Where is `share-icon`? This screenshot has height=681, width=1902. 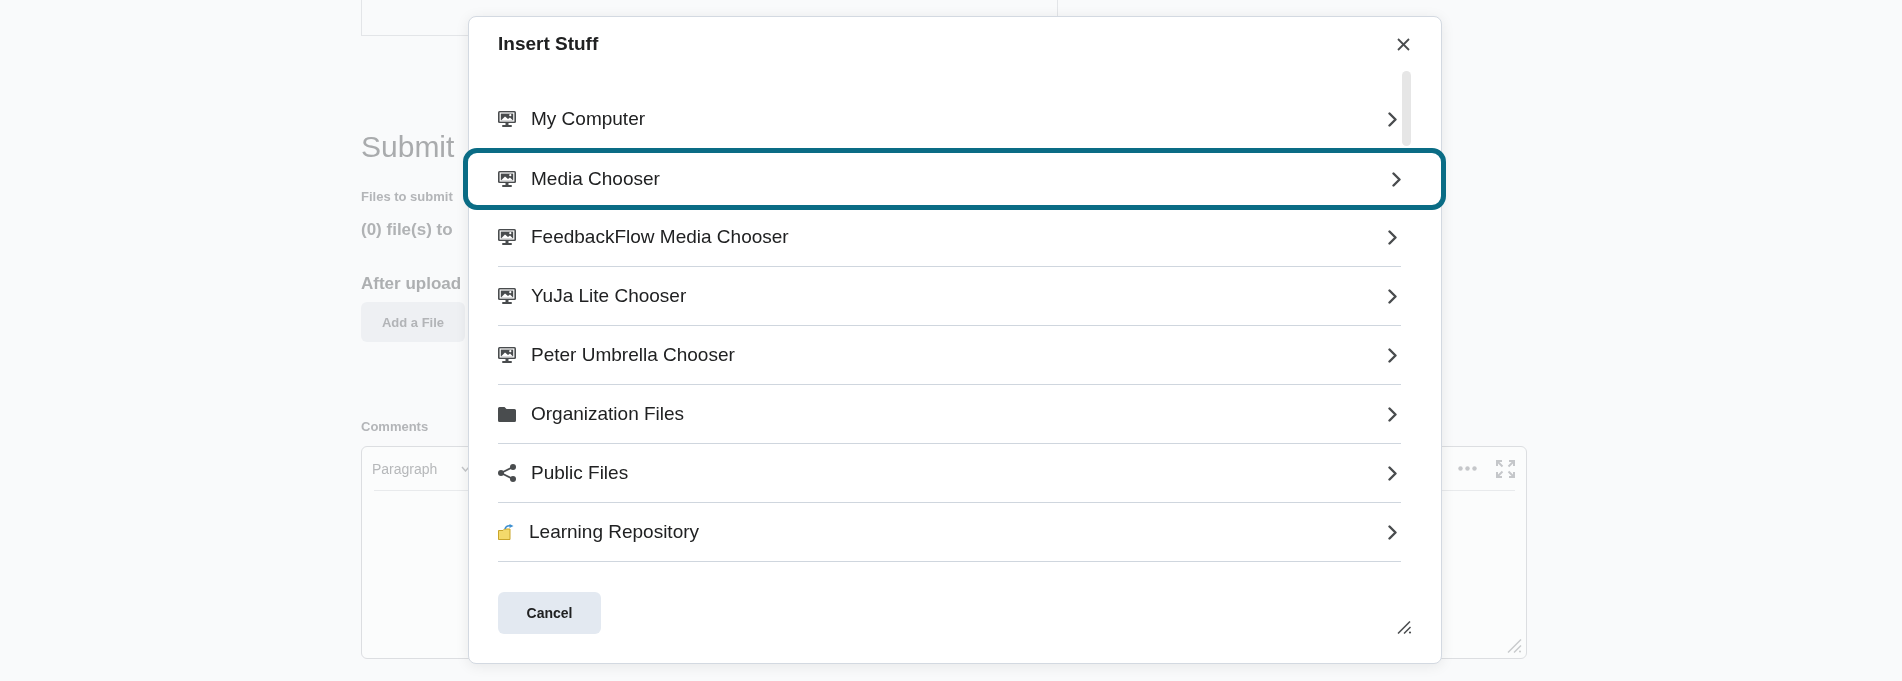 share-icon is located at coordinates (507, 473).